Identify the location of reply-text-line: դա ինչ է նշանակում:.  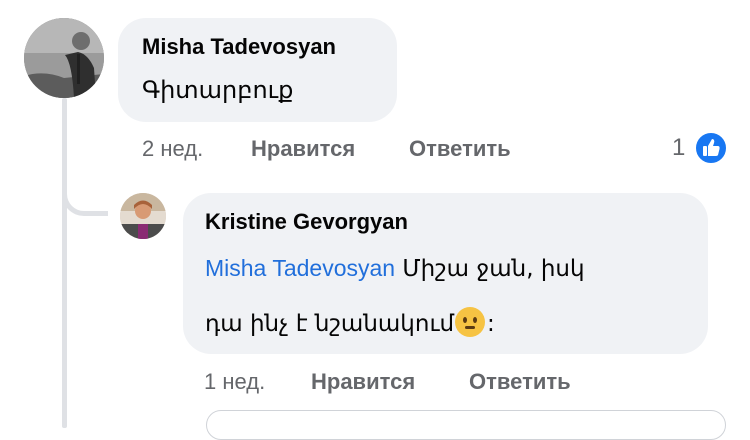
(350, 322).